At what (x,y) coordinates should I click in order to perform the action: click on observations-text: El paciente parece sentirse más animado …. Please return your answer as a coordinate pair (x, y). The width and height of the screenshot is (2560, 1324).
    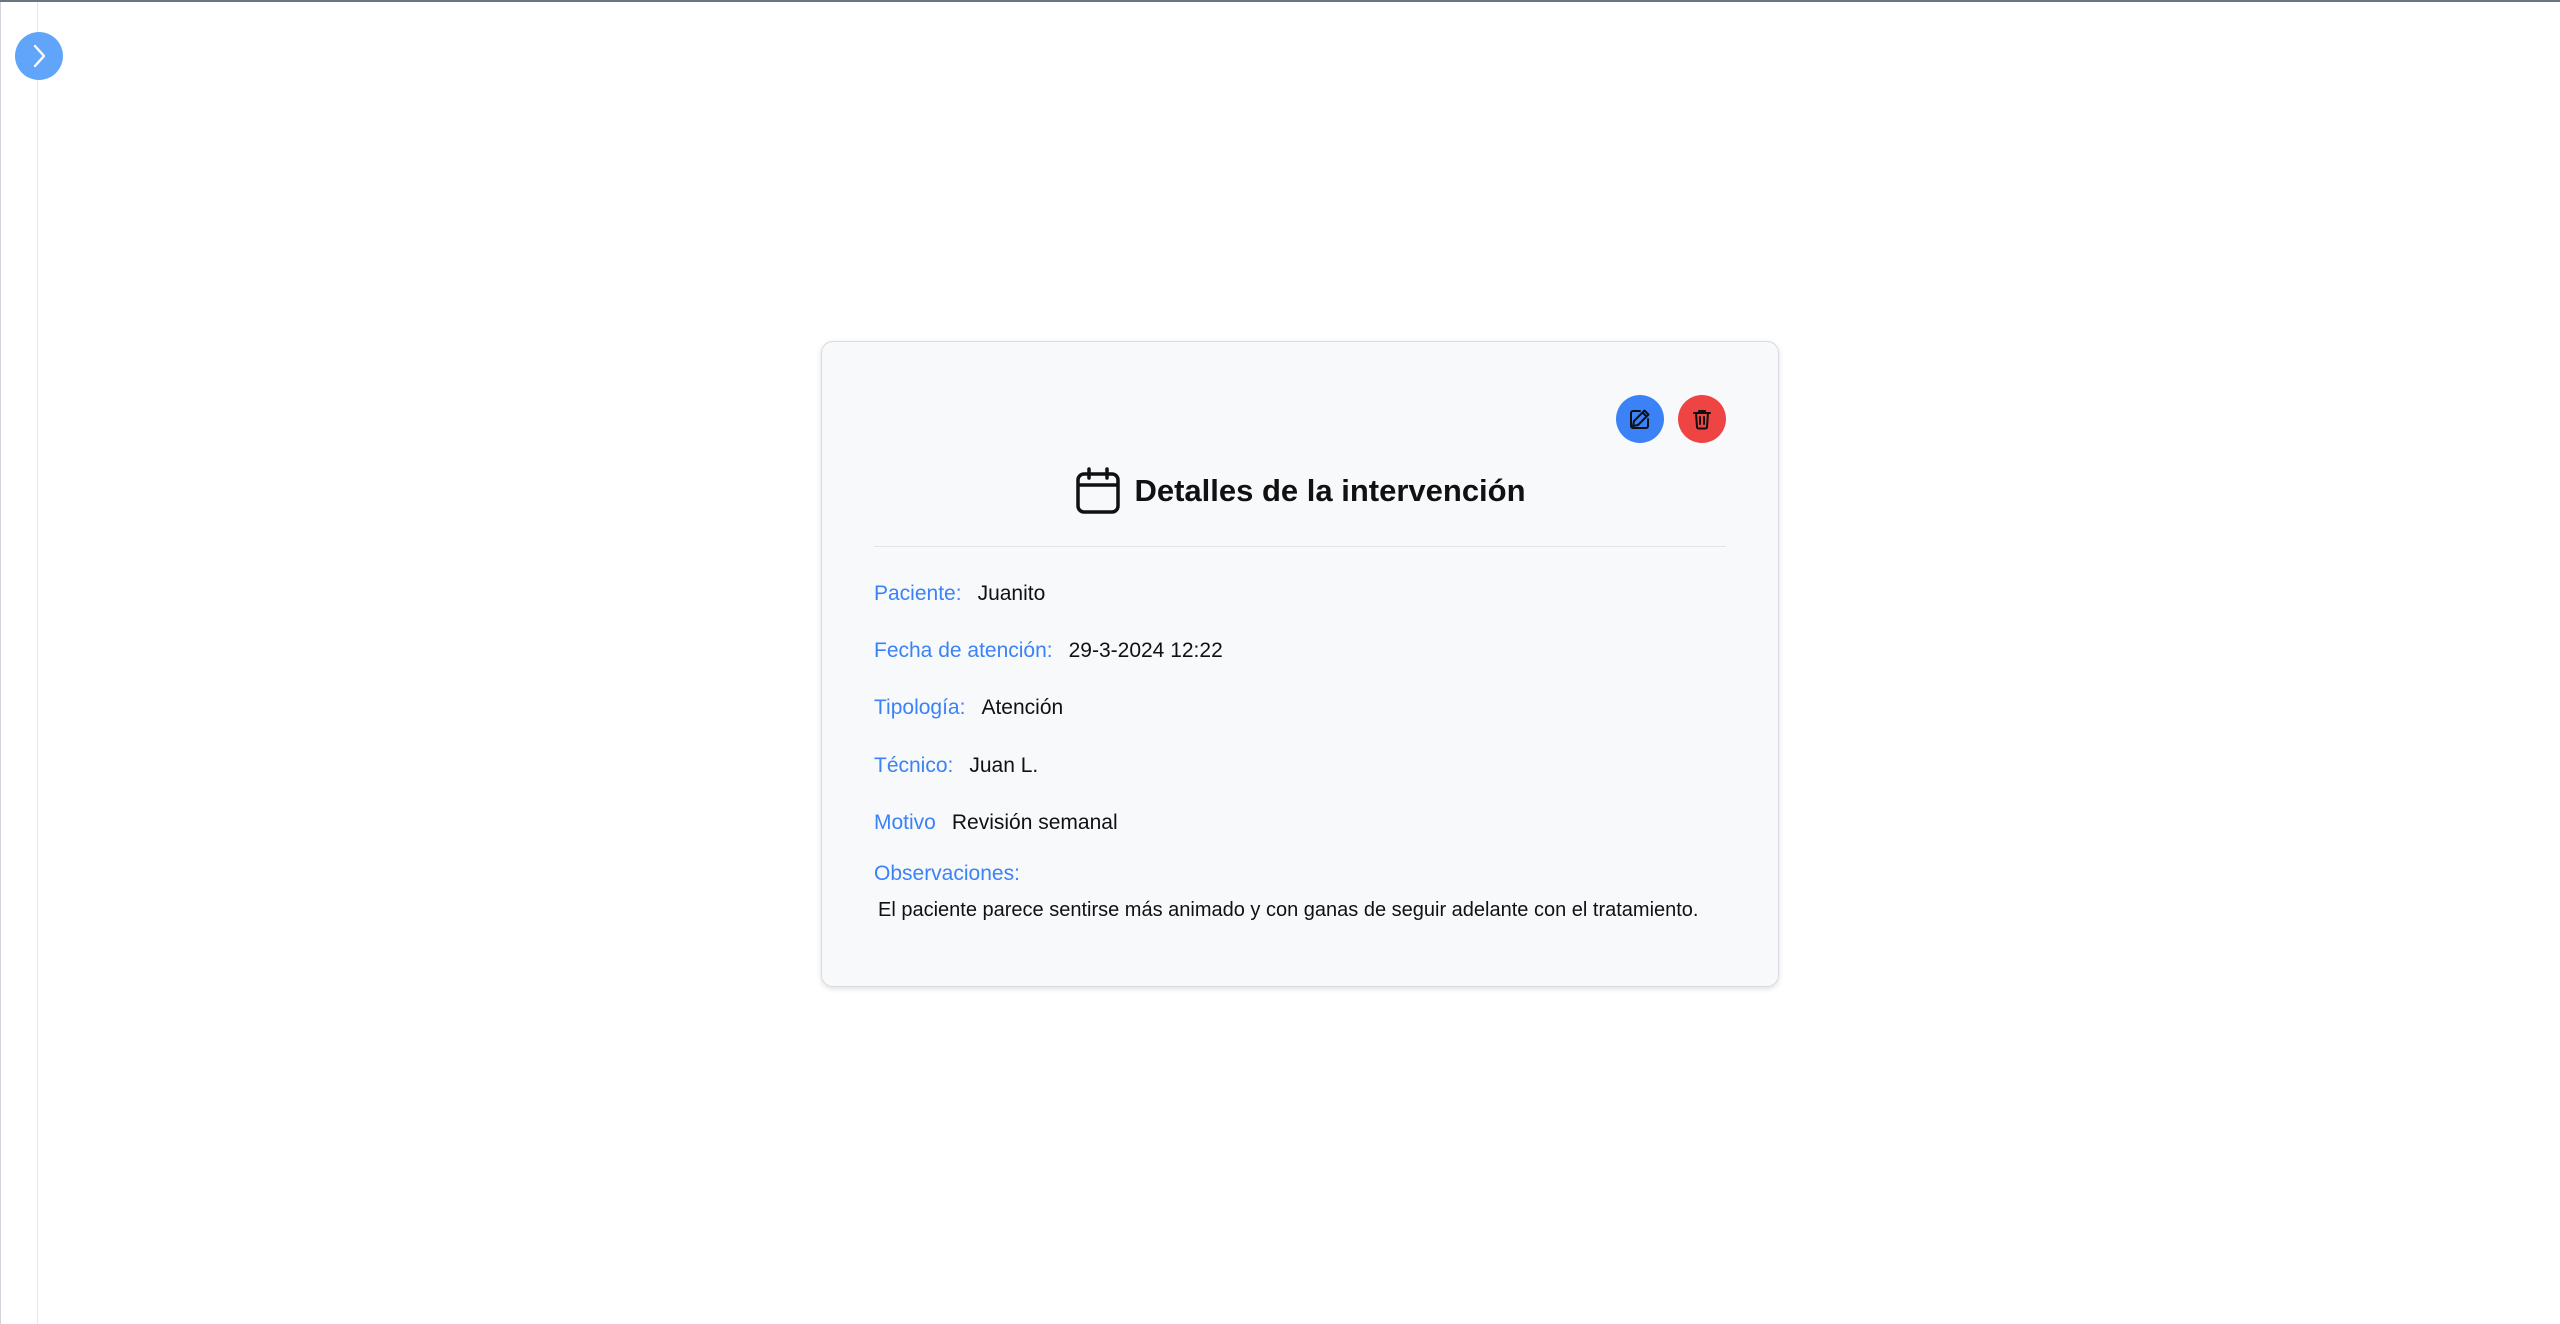
    Looking at the image, I should click on (1288, 910).